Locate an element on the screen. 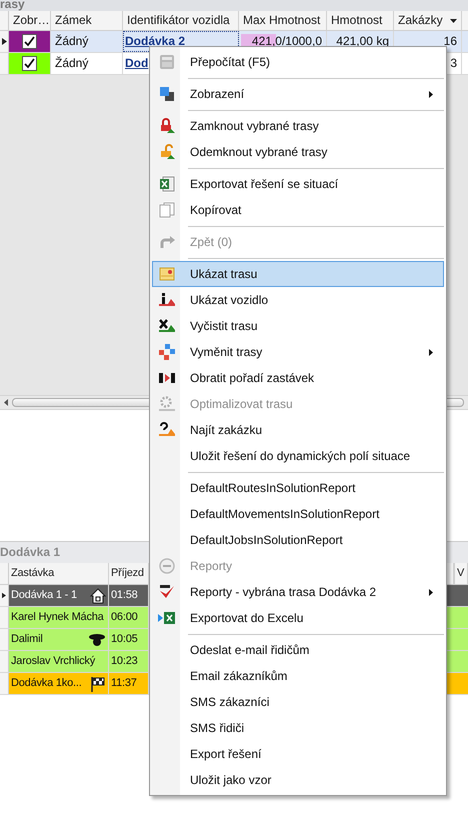  panel-title: rasy is located at coordinates (234, 5).